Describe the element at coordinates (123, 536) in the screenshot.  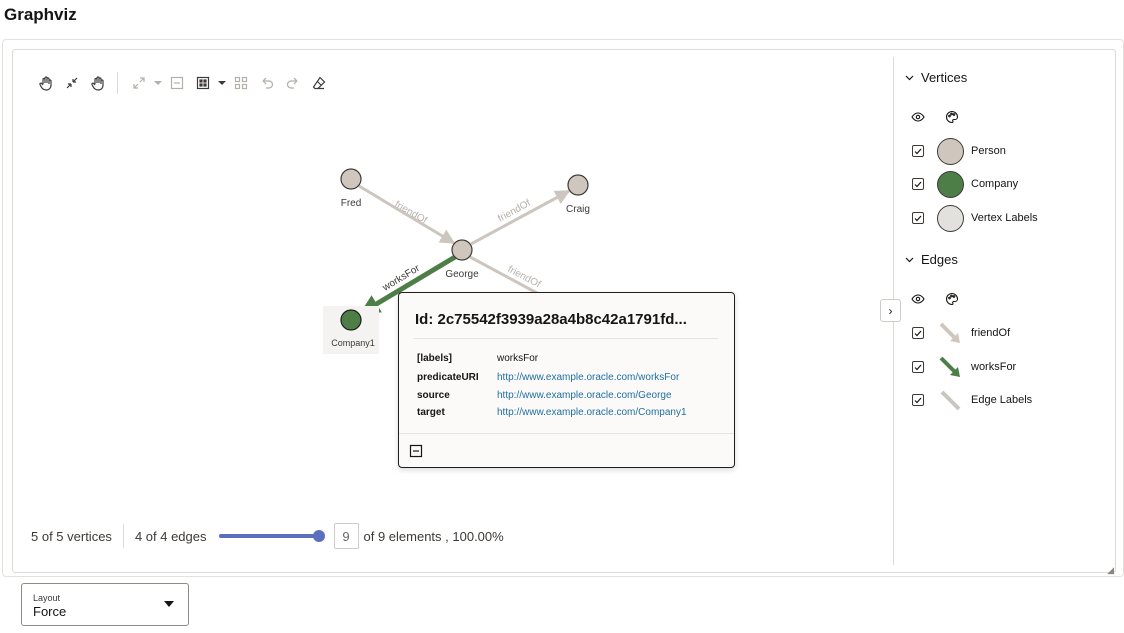
I see `stats-divider` at that location.